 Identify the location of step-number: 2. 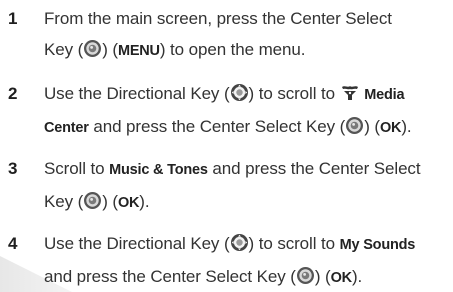
(13, 93).